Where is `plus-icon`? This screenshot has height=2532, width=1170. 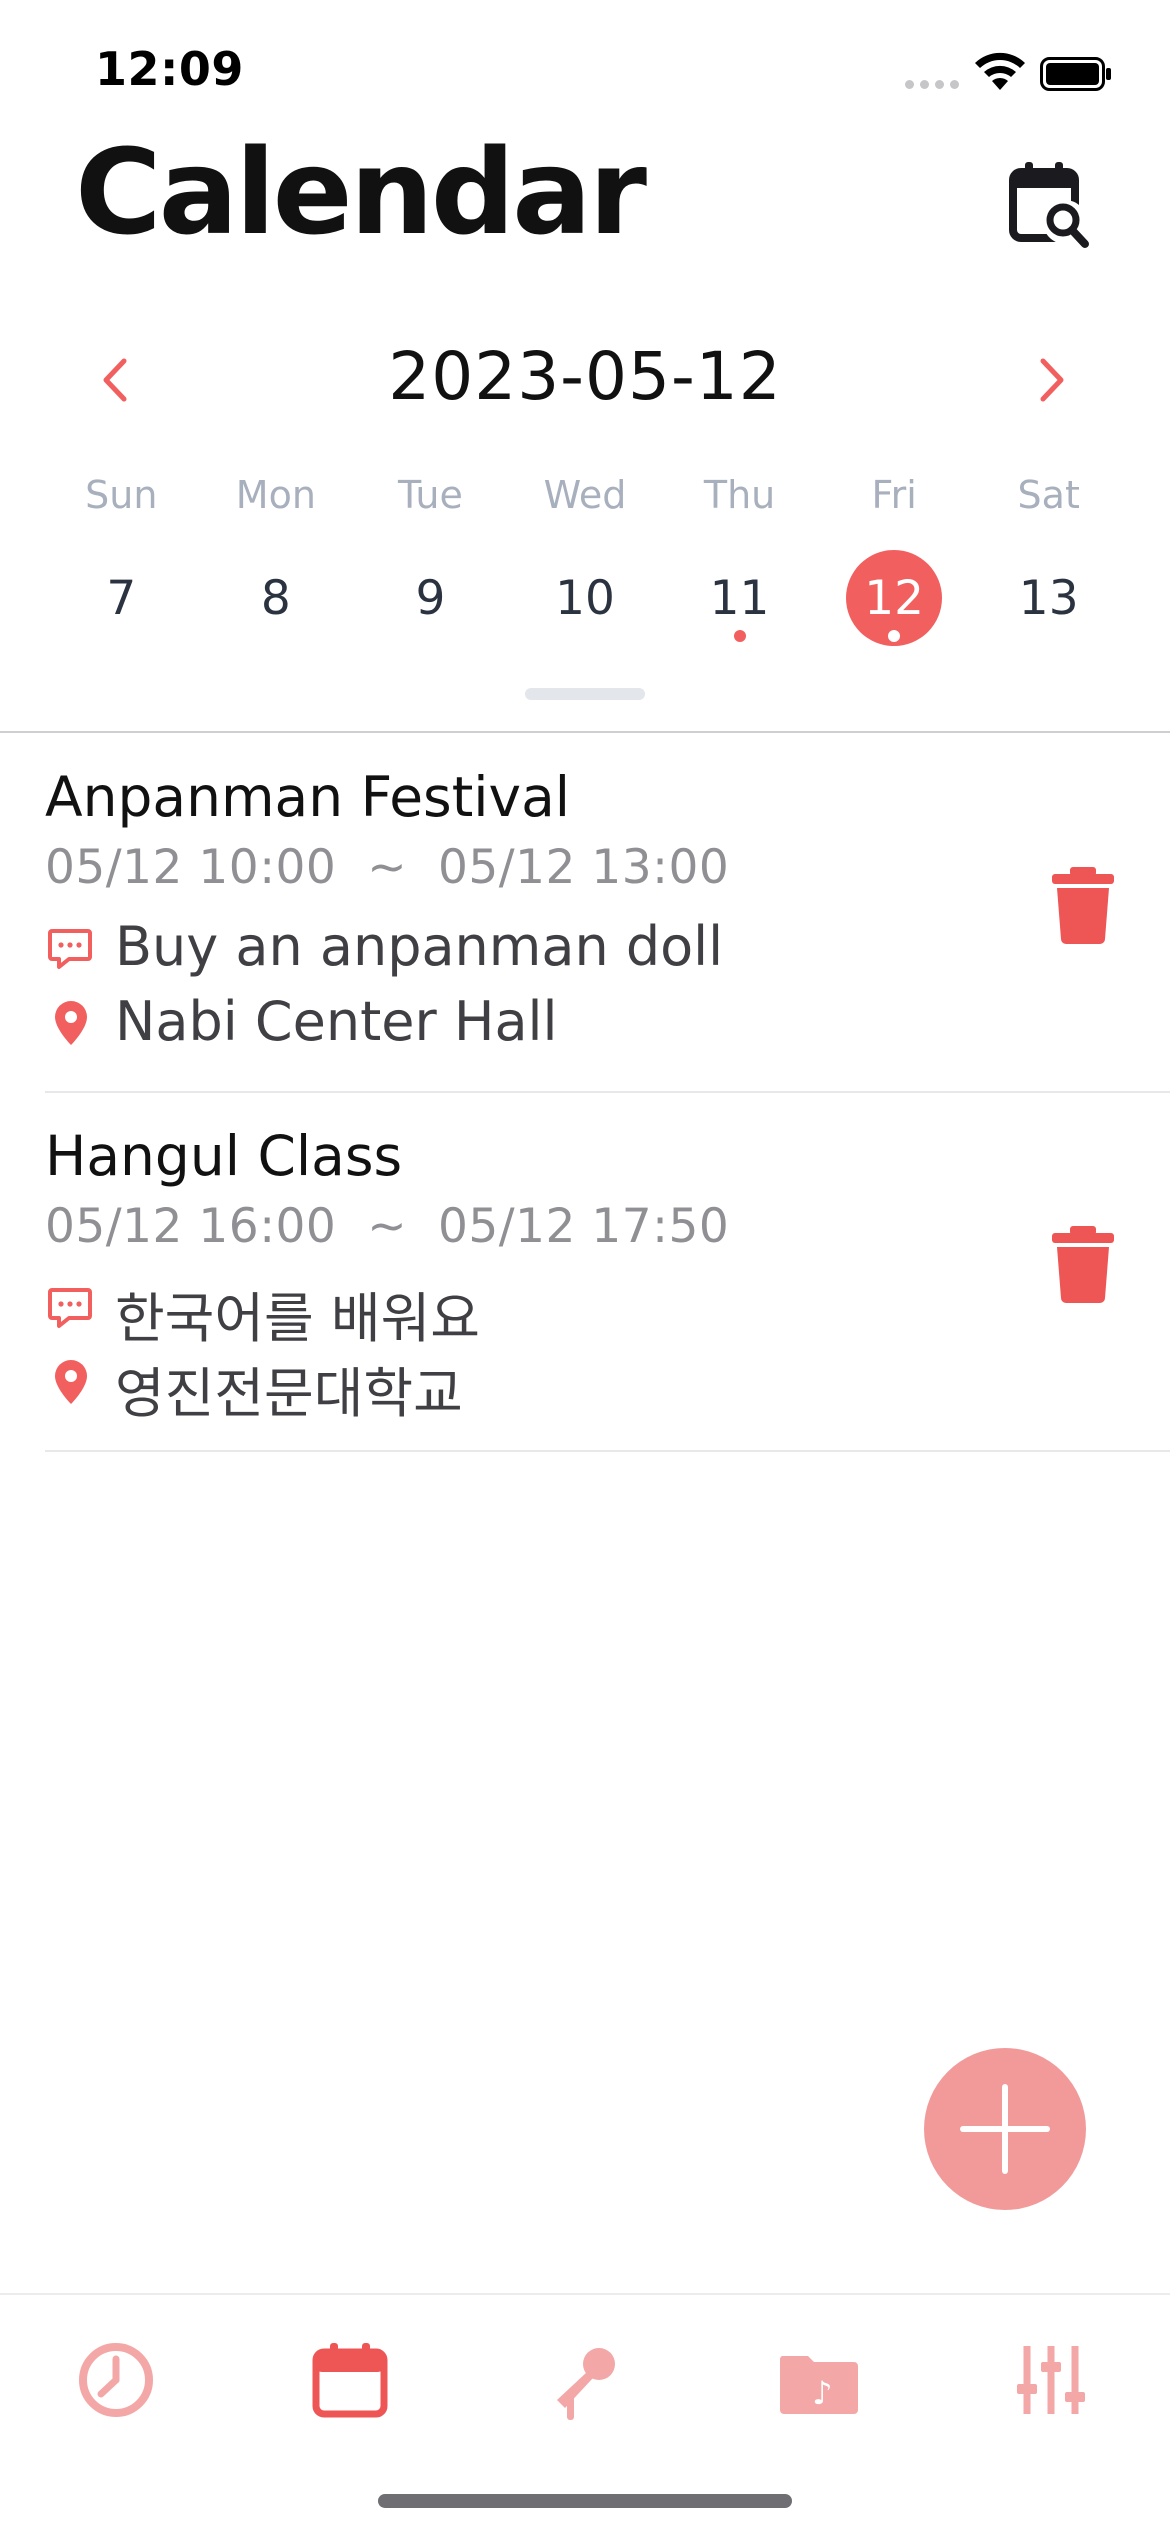 plus-icon is located at coordinates (1005, 2129).